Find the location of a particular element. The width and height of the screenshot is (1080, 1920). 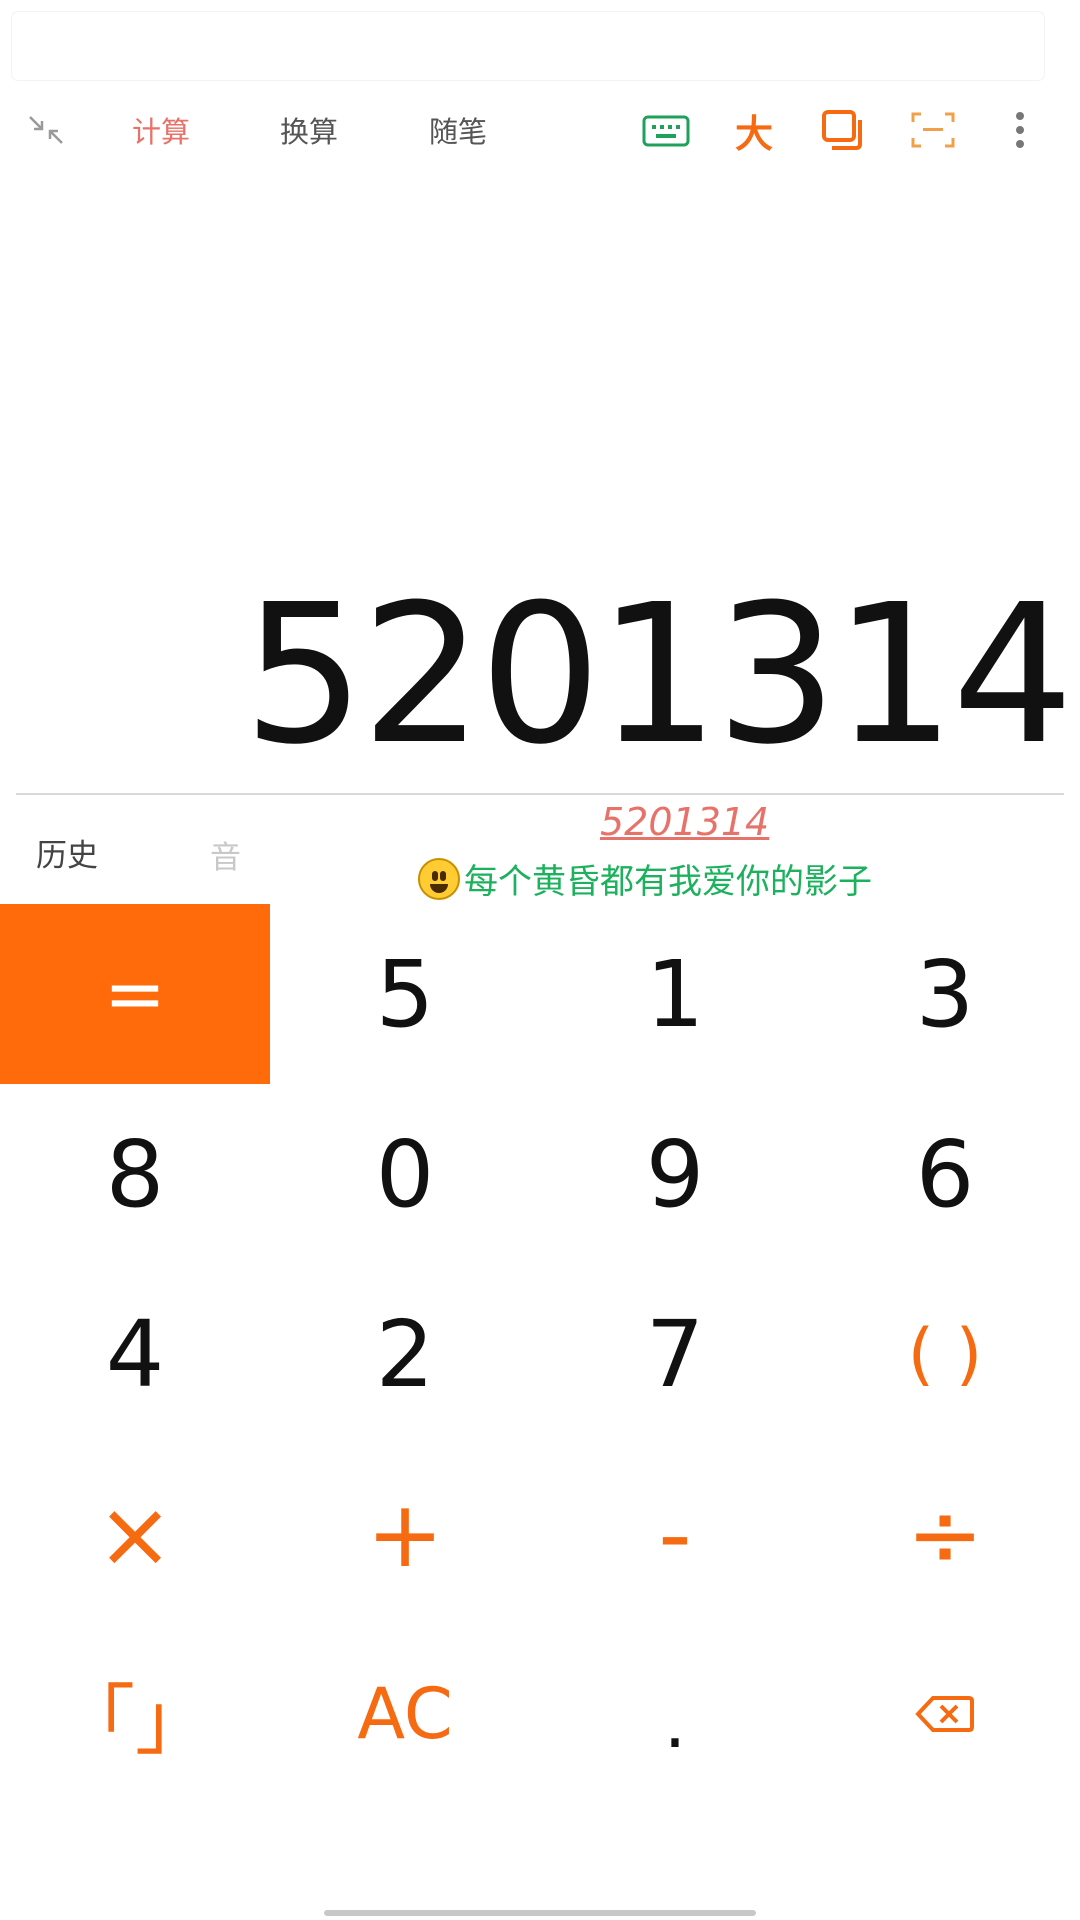

home-indicator is located at coordinates (540, 1913).